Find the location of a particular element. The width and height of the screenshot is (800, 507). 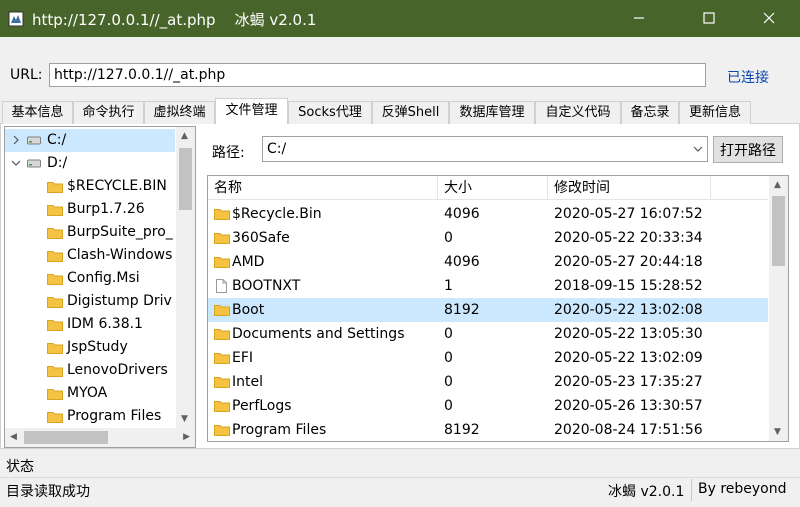

connection-status: 已连接 is located at coordinates (748, 78).